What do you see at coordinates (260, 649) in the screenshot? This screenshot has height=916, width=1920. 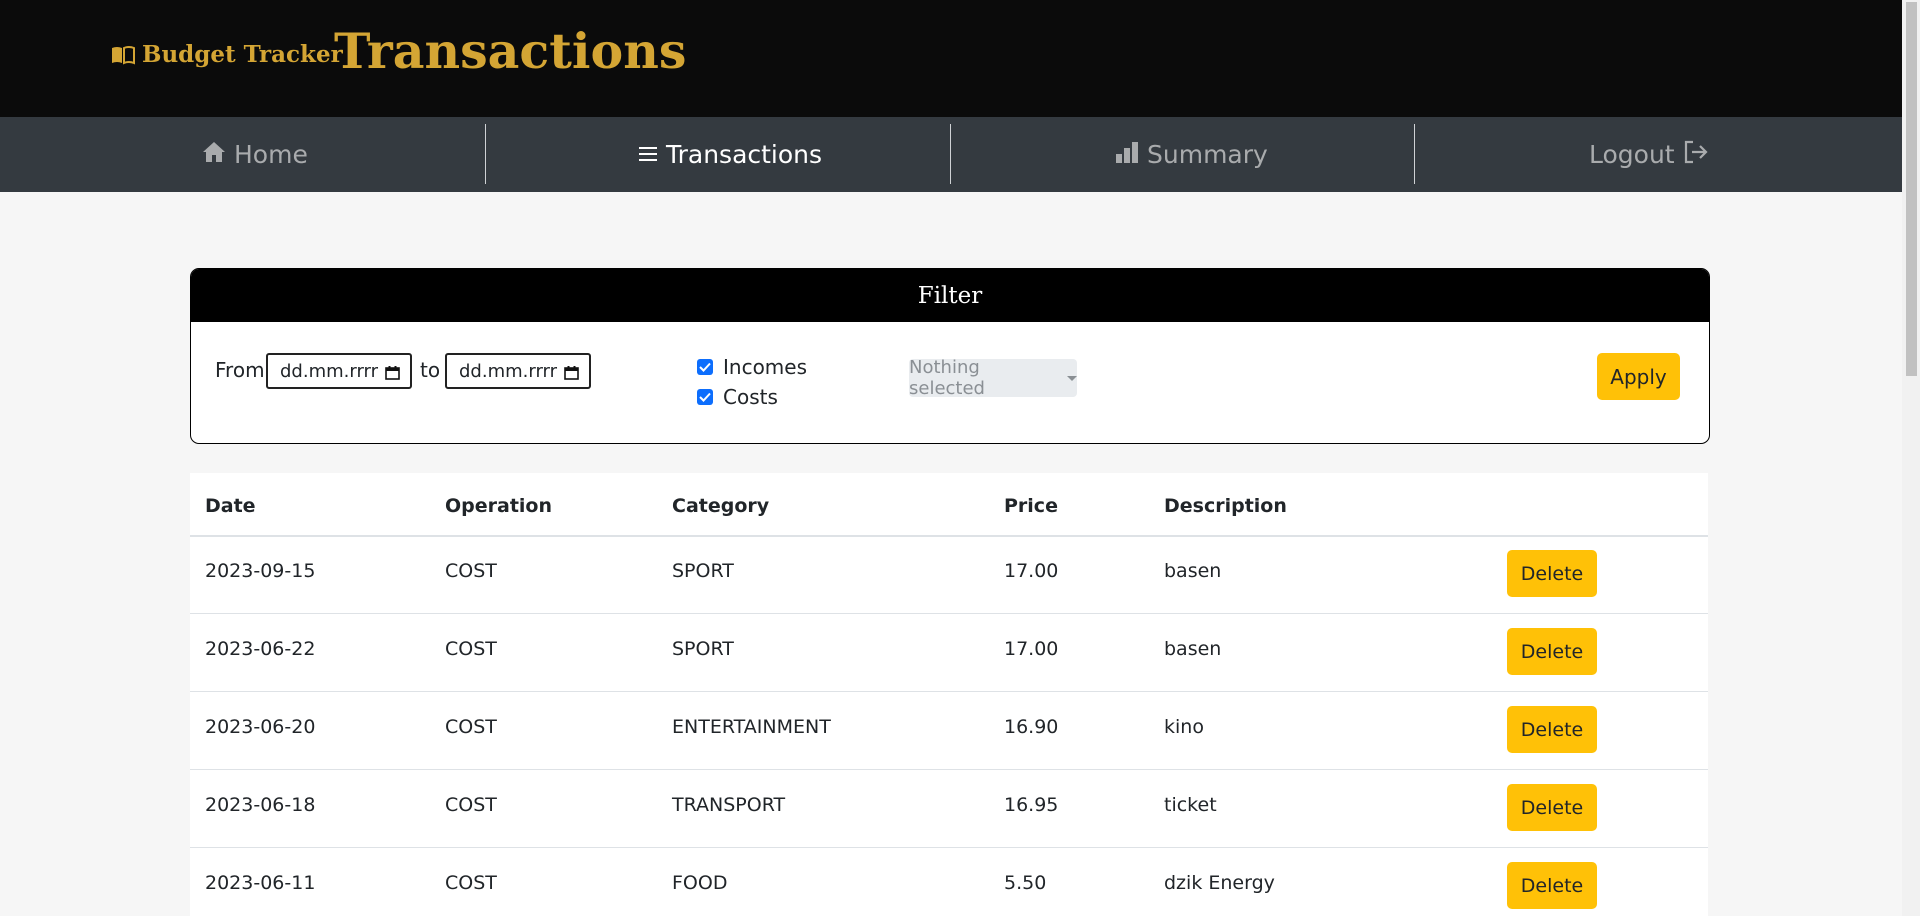 I see `cell-date: 2023-06-22` at bounding box center [260, 649].